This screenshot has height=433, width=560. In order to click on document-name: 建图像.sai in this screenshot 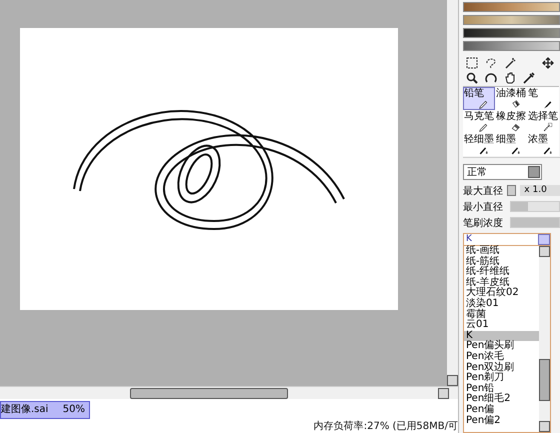, I will do `click(24, 409)`.